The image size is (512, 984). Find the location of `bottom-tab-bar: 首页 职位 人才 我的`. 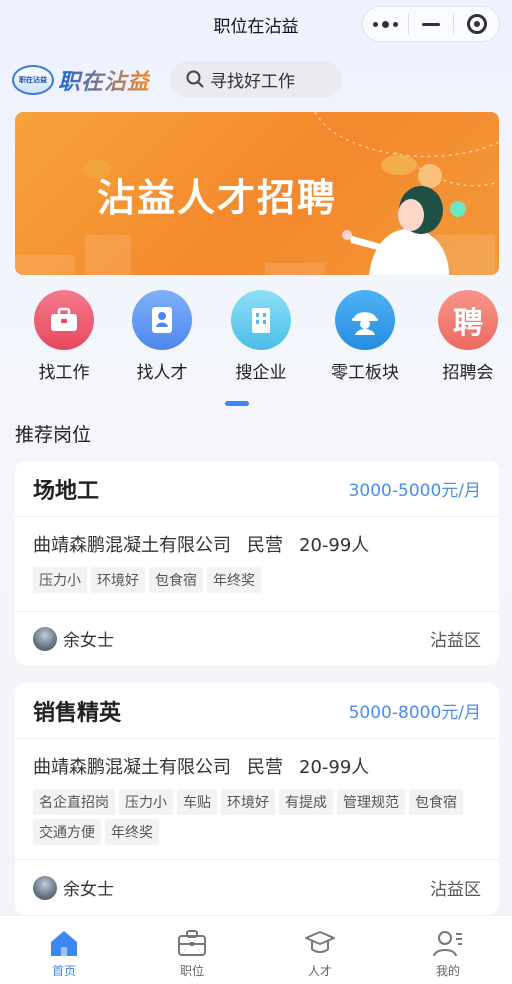

bottom-tab-bar: 首页 职位 人才 我的 is located at coordinates (256, 949).